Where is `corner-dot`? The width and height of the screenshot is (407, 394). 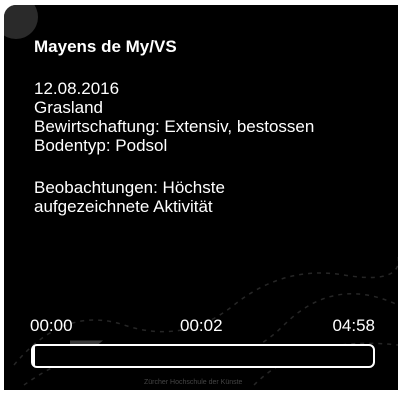 corner-dot is located at coordinates (21, 22).